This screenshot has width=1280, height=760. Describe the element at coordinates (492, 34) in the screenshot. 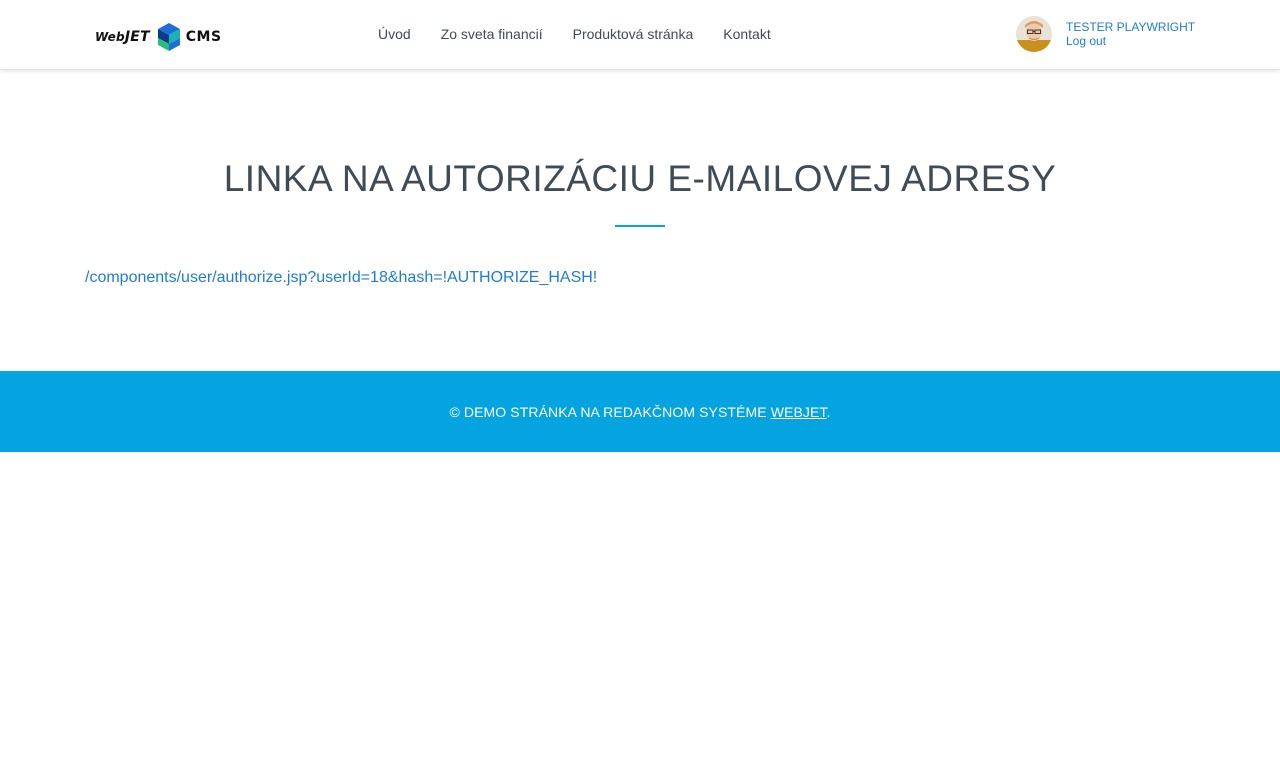

I see `nav-item-zo-sveta-financii: Zo sveta financií` at that location.